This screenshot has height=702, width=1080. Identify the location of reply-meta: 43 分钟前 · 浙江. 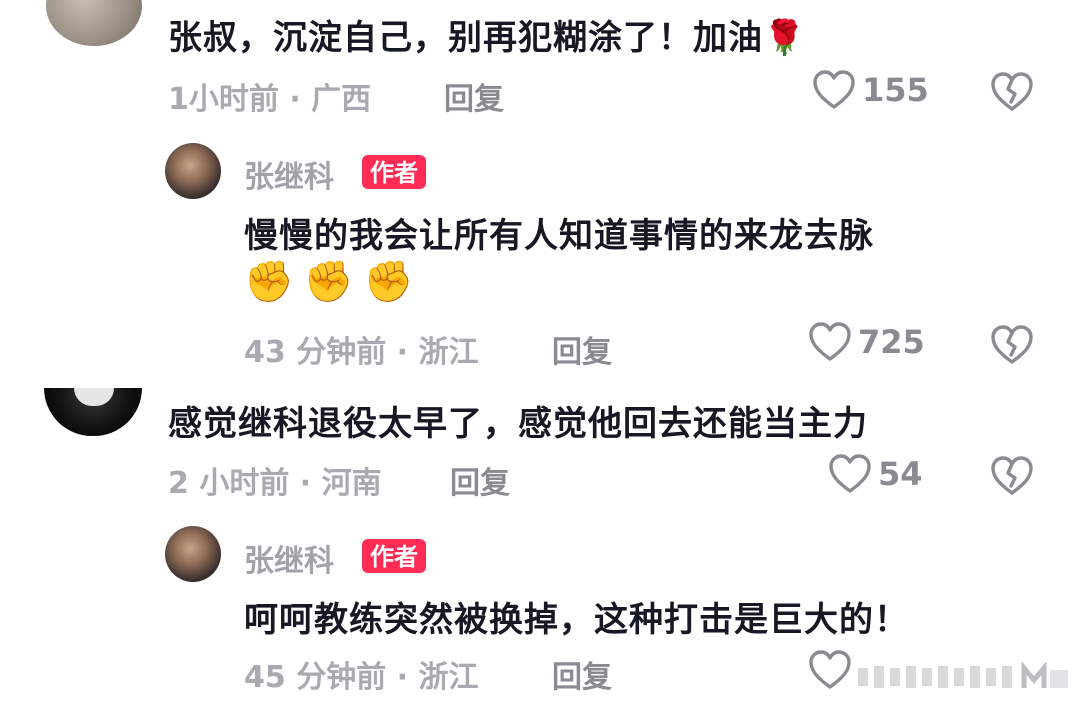
(361, 352).